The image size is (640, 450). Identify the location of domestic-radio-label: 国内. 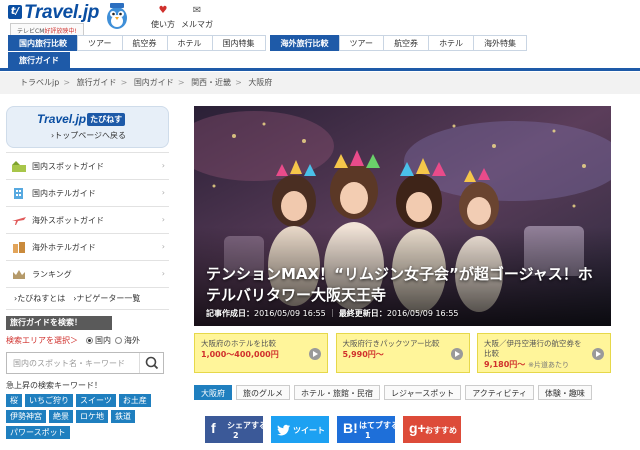
(103, 340).